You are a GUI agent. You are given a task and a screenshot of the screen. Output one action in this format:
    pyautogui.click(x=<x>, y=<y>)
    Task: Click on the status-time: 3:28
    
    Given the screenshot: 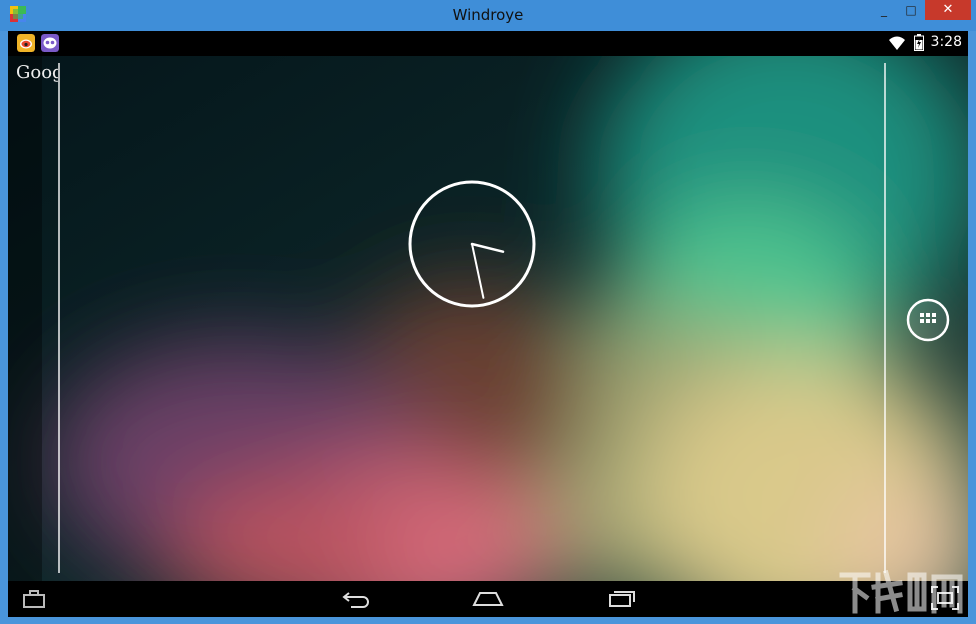 What is the action you would take?
    pyautogui.click(x=946, y=42)
    